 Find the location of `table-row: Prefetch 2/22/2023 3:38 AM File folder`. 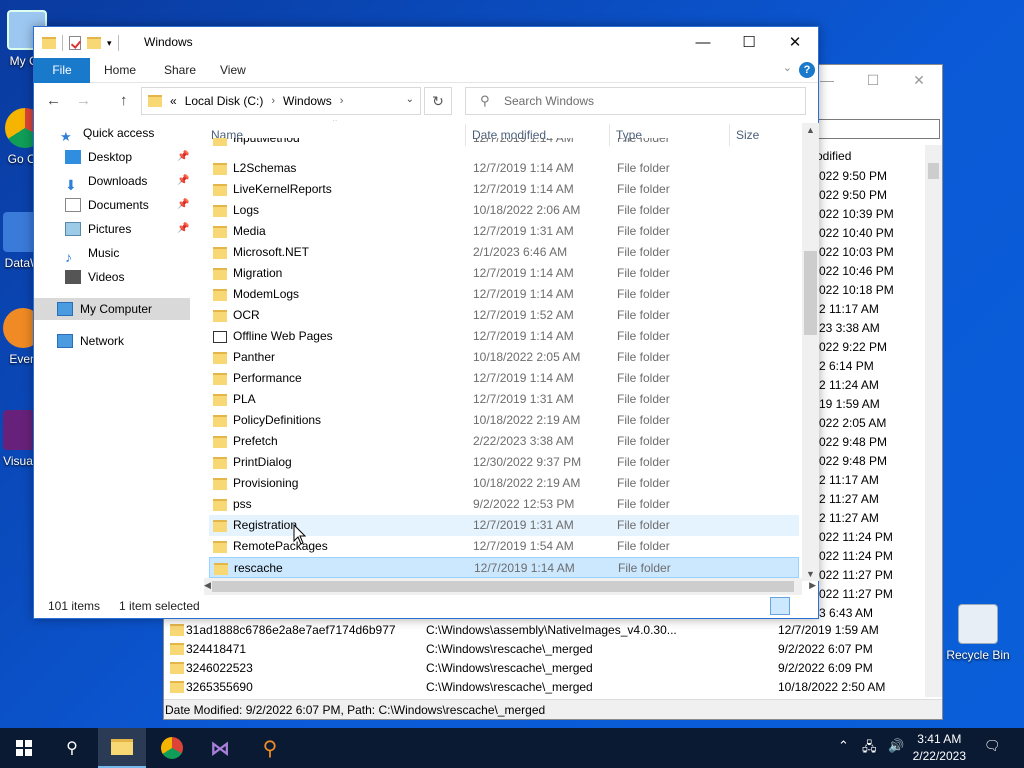

table-row: Prefetch 2/22/2023 3:38 AM File folder is located at coordinates (504, 441).